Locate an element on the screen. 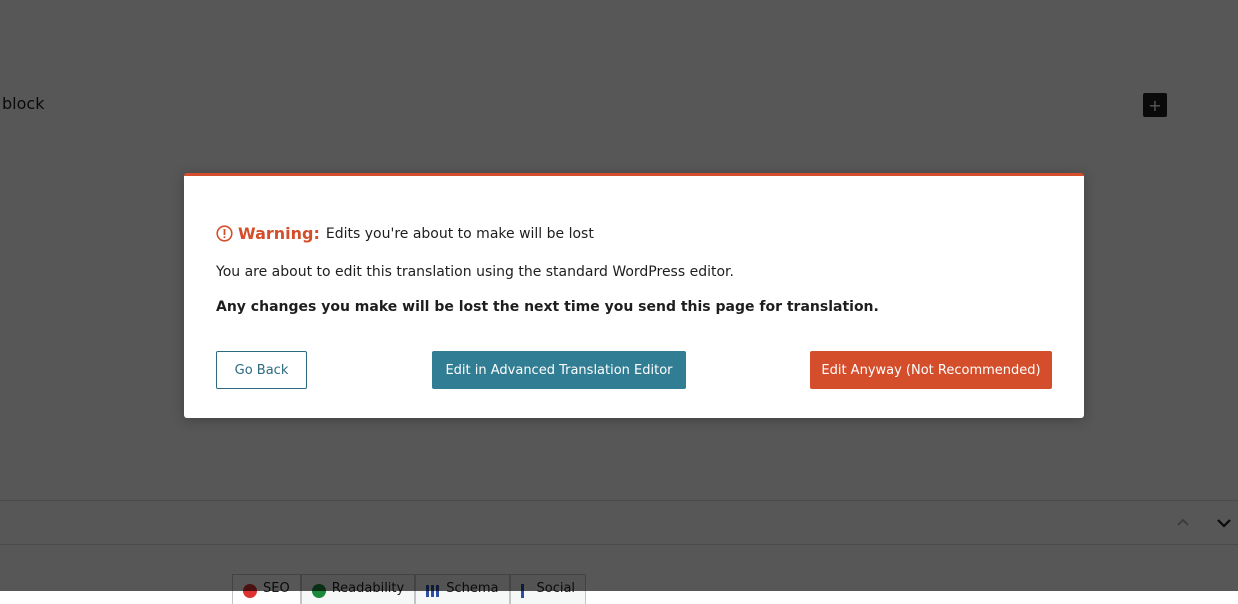  warning-text: Edits you're about to make will be lost is located at coordinates (459, 233).